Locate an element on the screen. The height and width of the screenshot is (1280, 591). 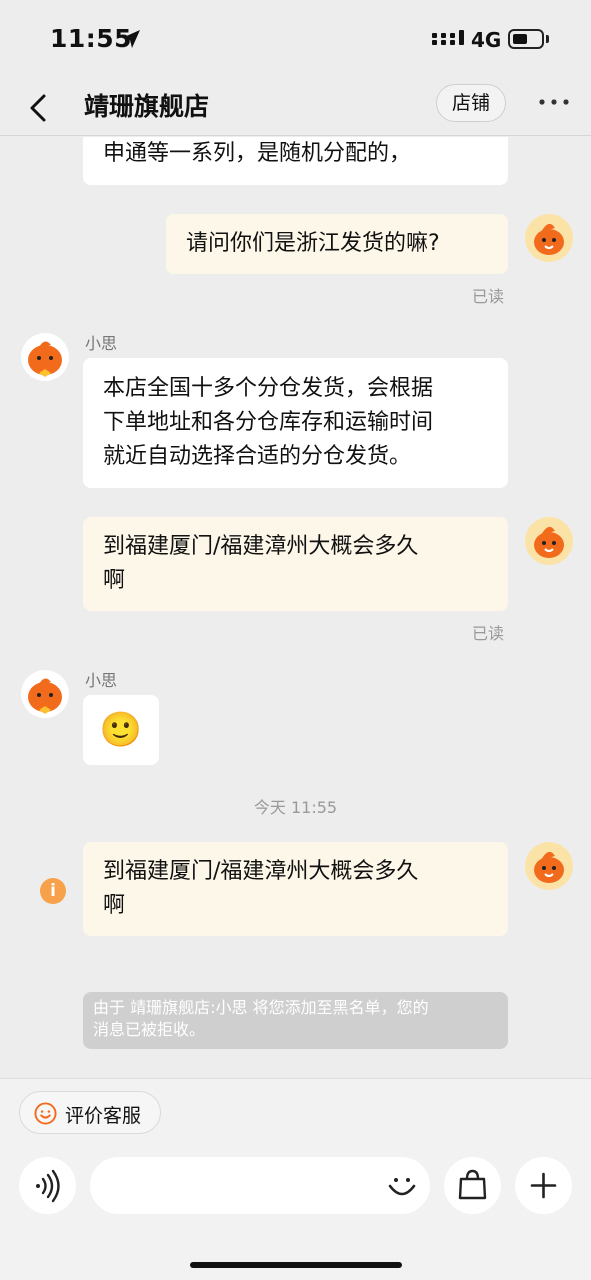
more-button is located at coordinates (554, 102).